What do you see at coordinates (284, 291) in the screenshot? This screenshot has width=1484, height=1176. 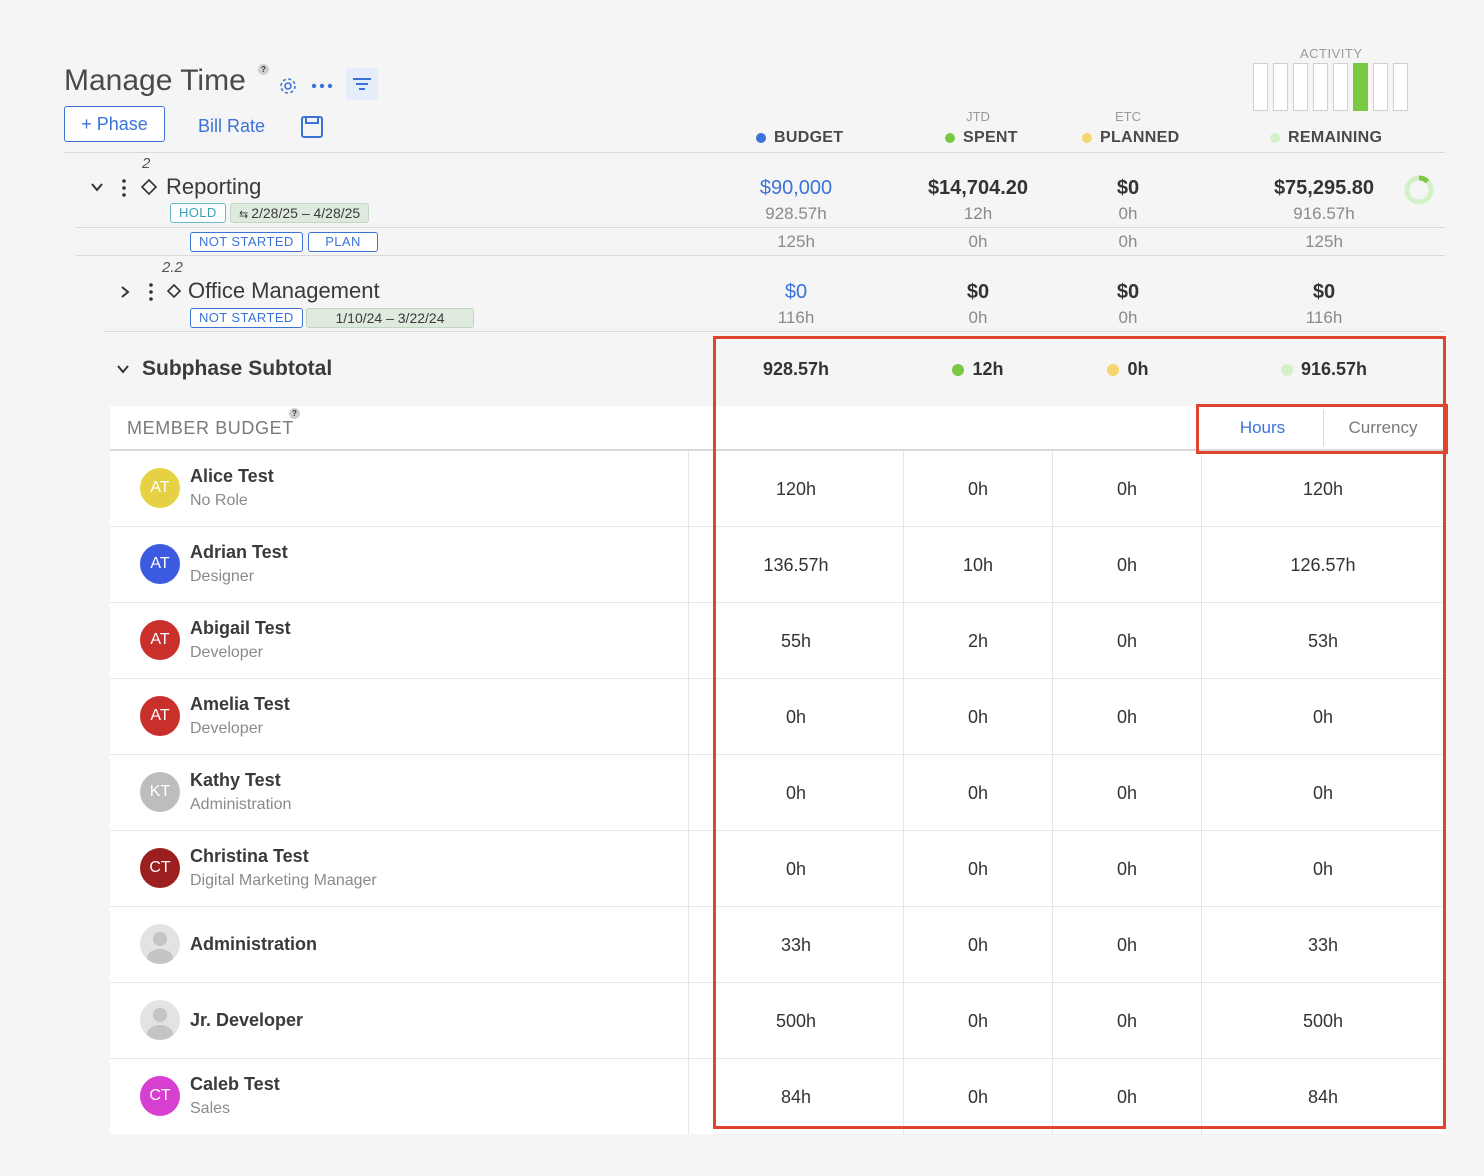 I see `subphase-name: Office Management` at bounding box center [284, 291].